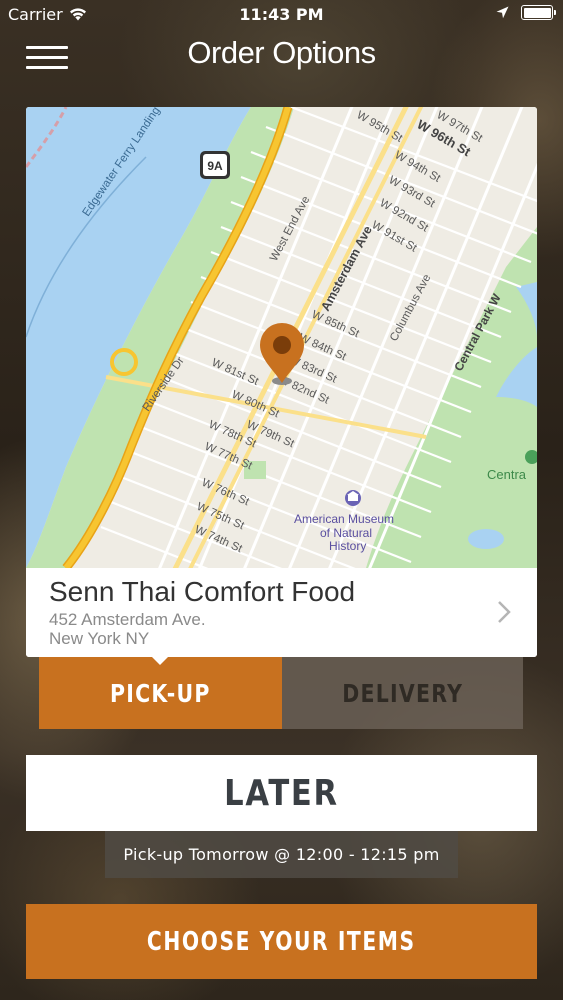  I want to click on page-title: Order Options, so click(281, 52).